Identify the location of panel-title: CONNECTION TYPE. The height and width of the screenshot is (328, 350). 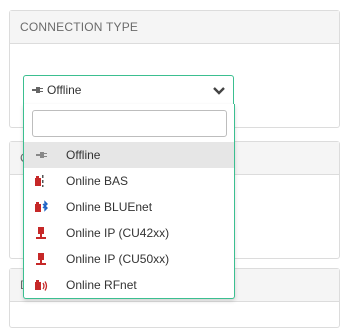
(174, 27).